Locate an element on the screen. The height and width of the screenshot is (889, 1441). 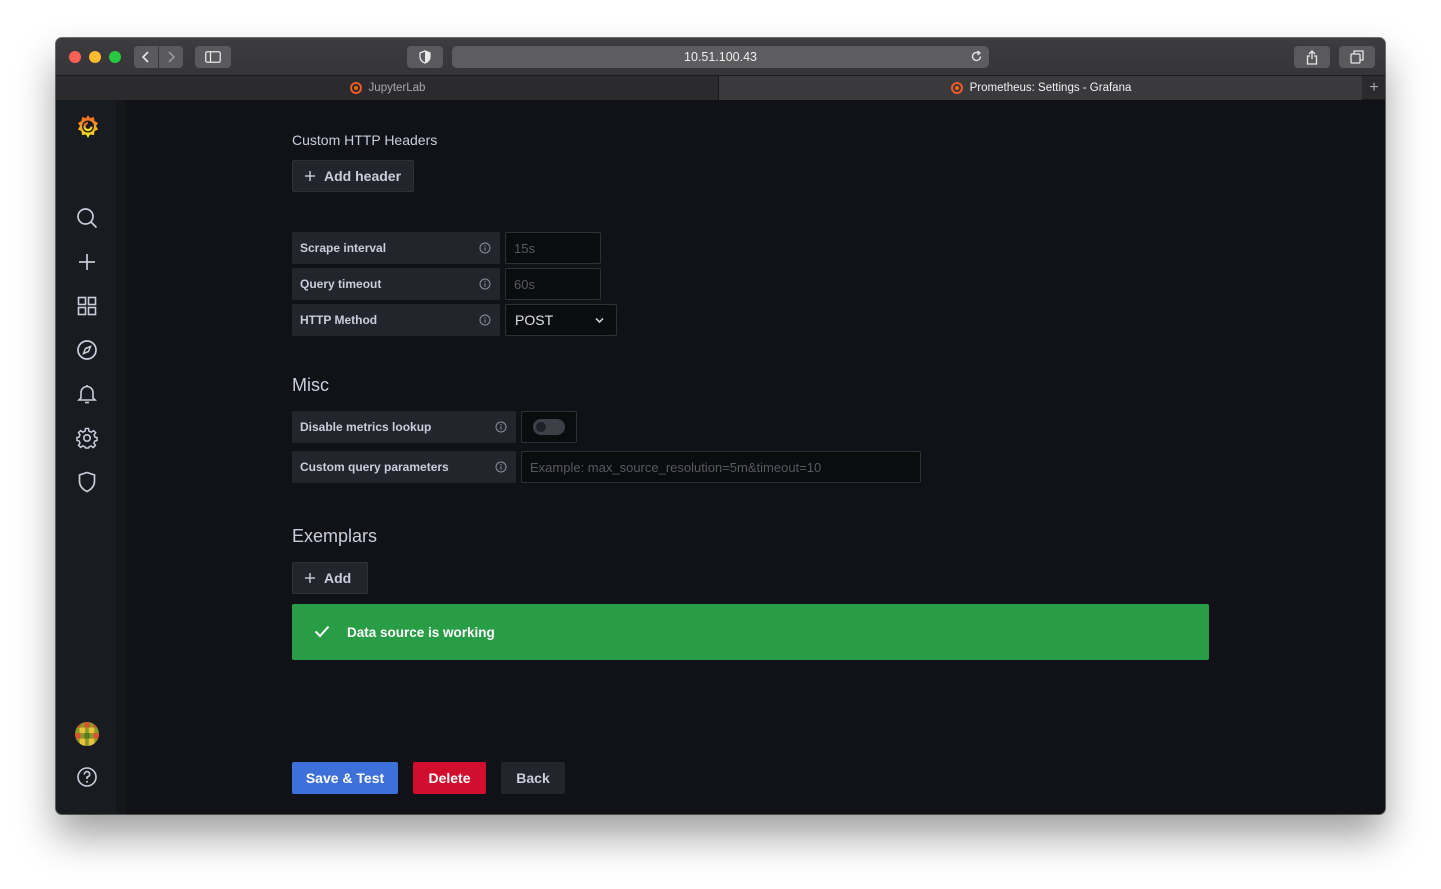
shield-icon is located at coordinates (87, 482).